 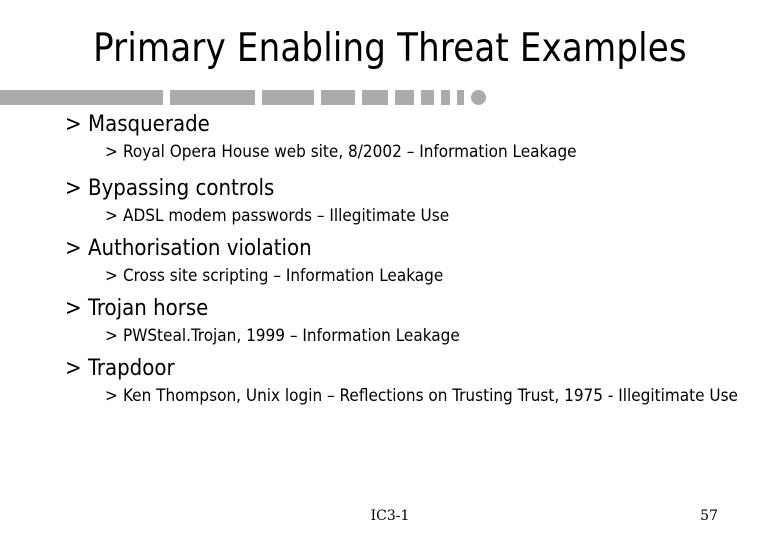 What do you see at coordinates (390, 309) in the screenshot?
I see `bullet-level1: > Trojan horse` at bounding box center [390, 309].